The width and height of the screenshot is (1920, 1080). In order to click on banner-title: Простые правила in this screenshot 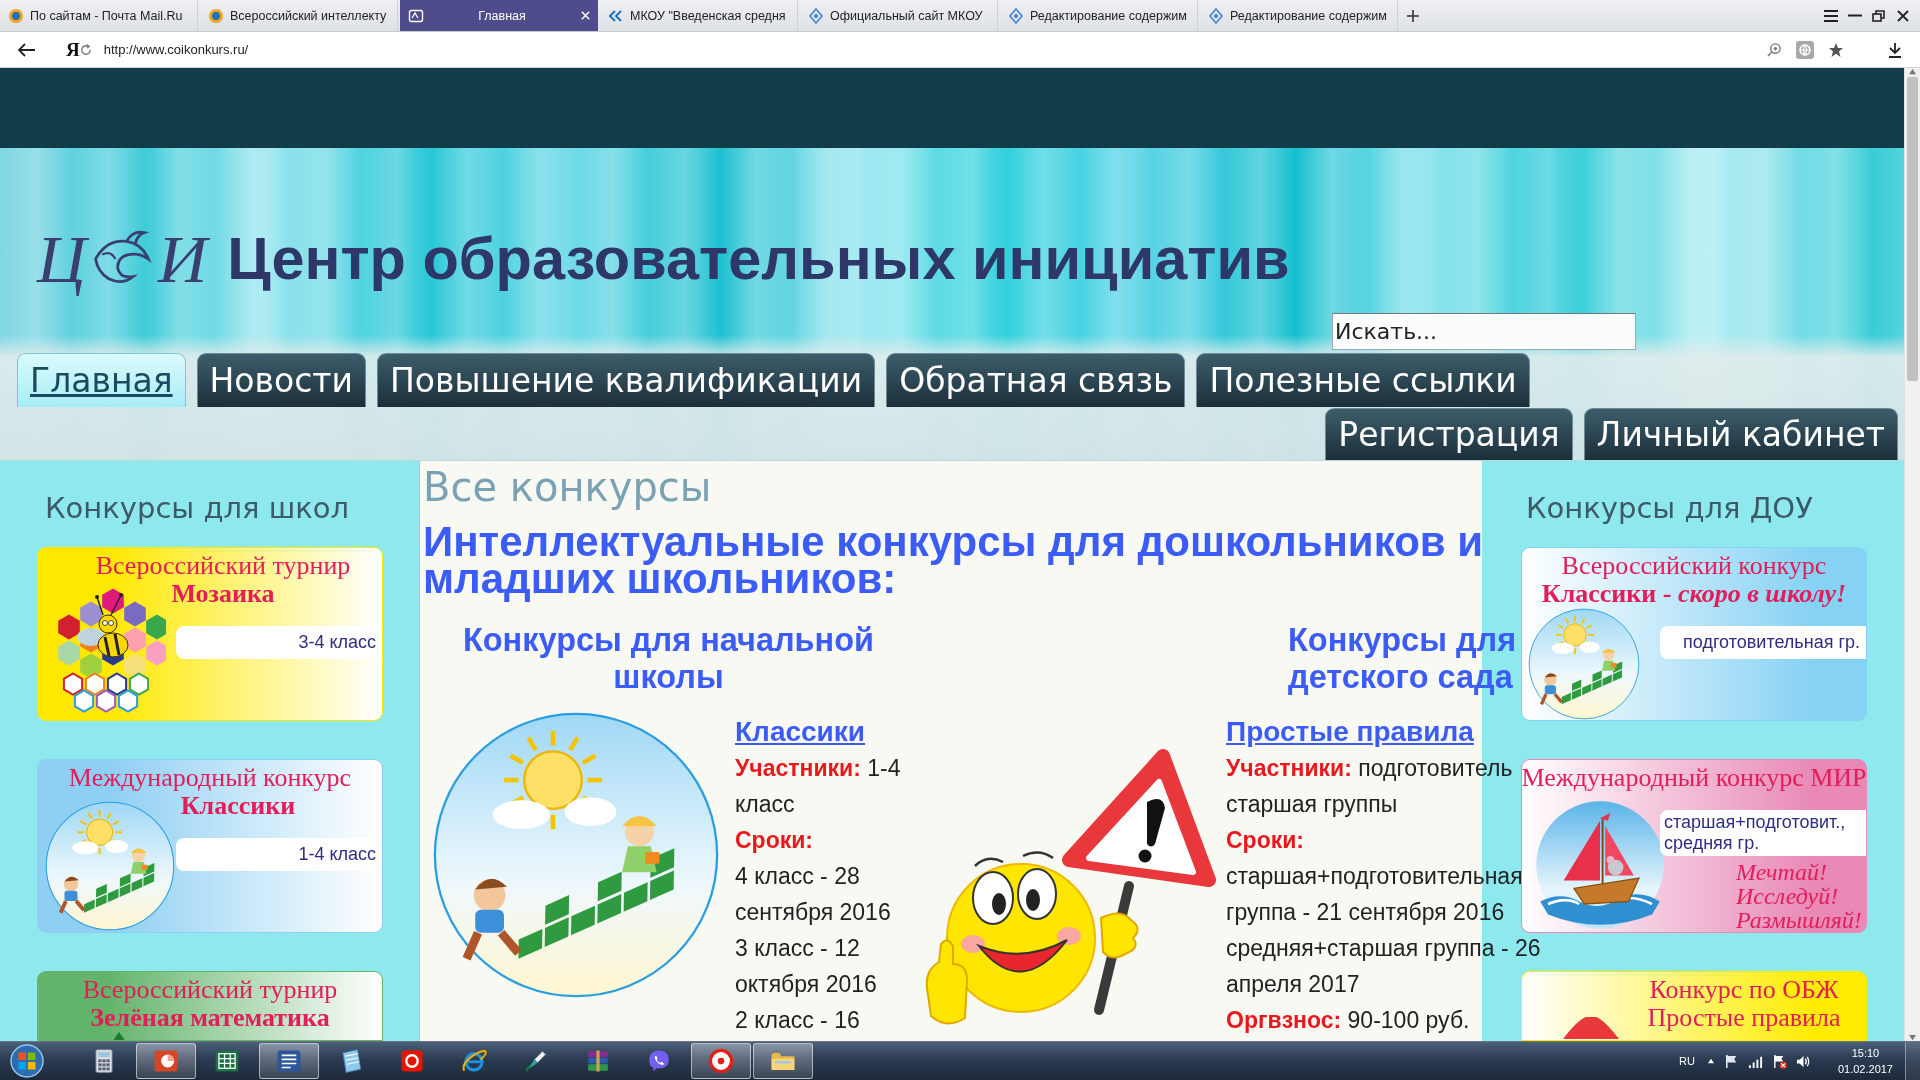, I will do `click(1744, 1018)`.